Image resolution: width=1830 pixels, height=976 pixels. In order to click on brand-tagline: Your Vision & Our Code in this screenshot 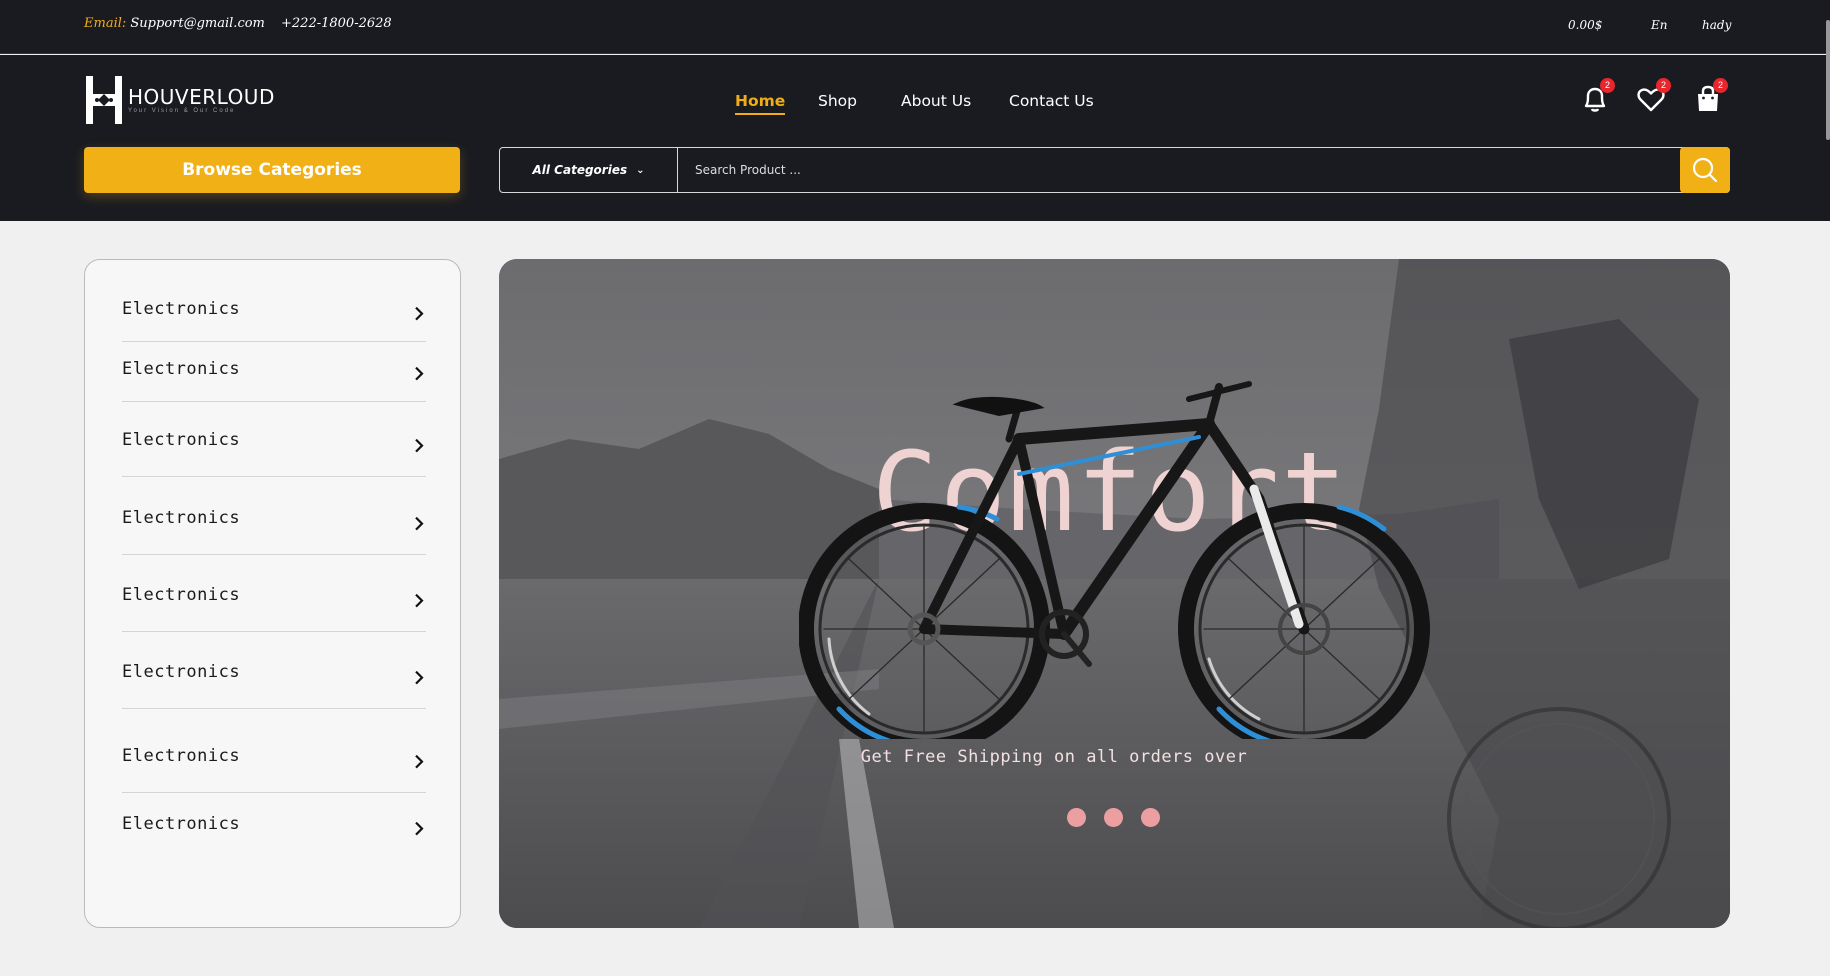, I will do `click(182, 110)`.